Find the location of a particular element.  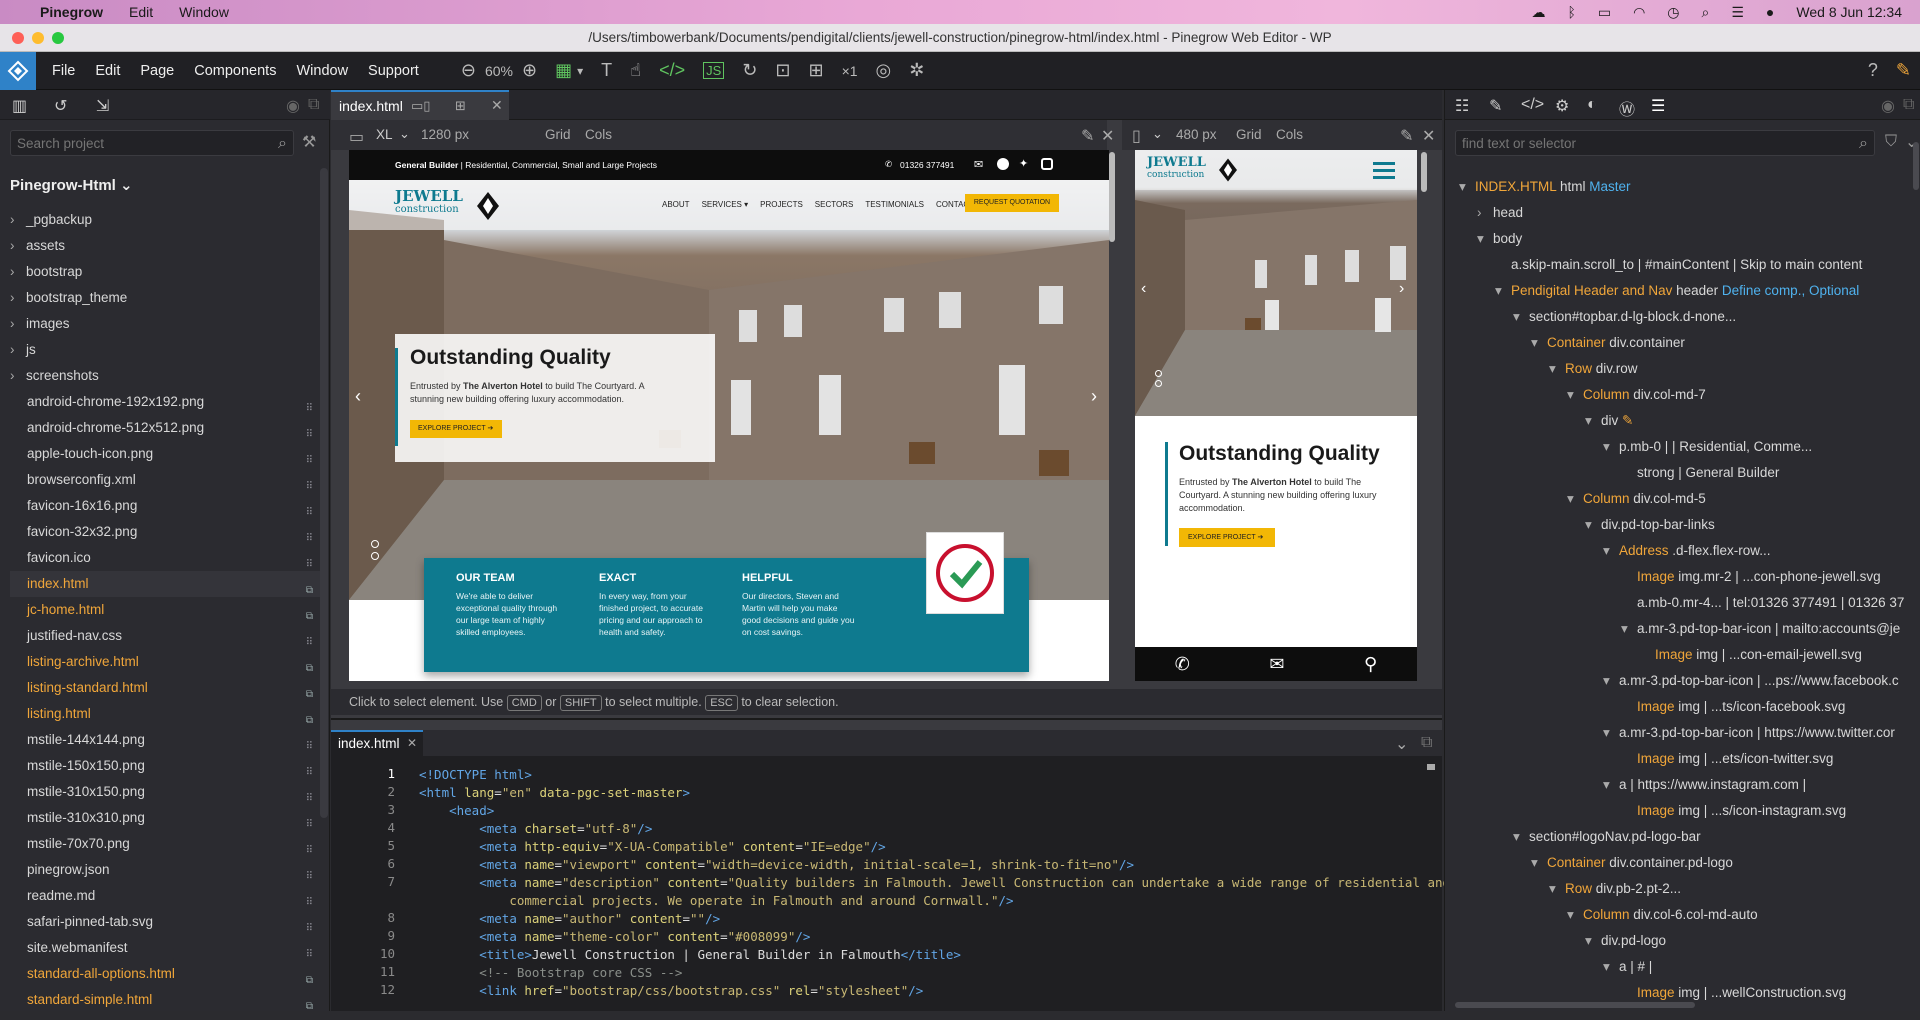

folder-item: › bootstrap_theme is located at coordinates (165, 298).